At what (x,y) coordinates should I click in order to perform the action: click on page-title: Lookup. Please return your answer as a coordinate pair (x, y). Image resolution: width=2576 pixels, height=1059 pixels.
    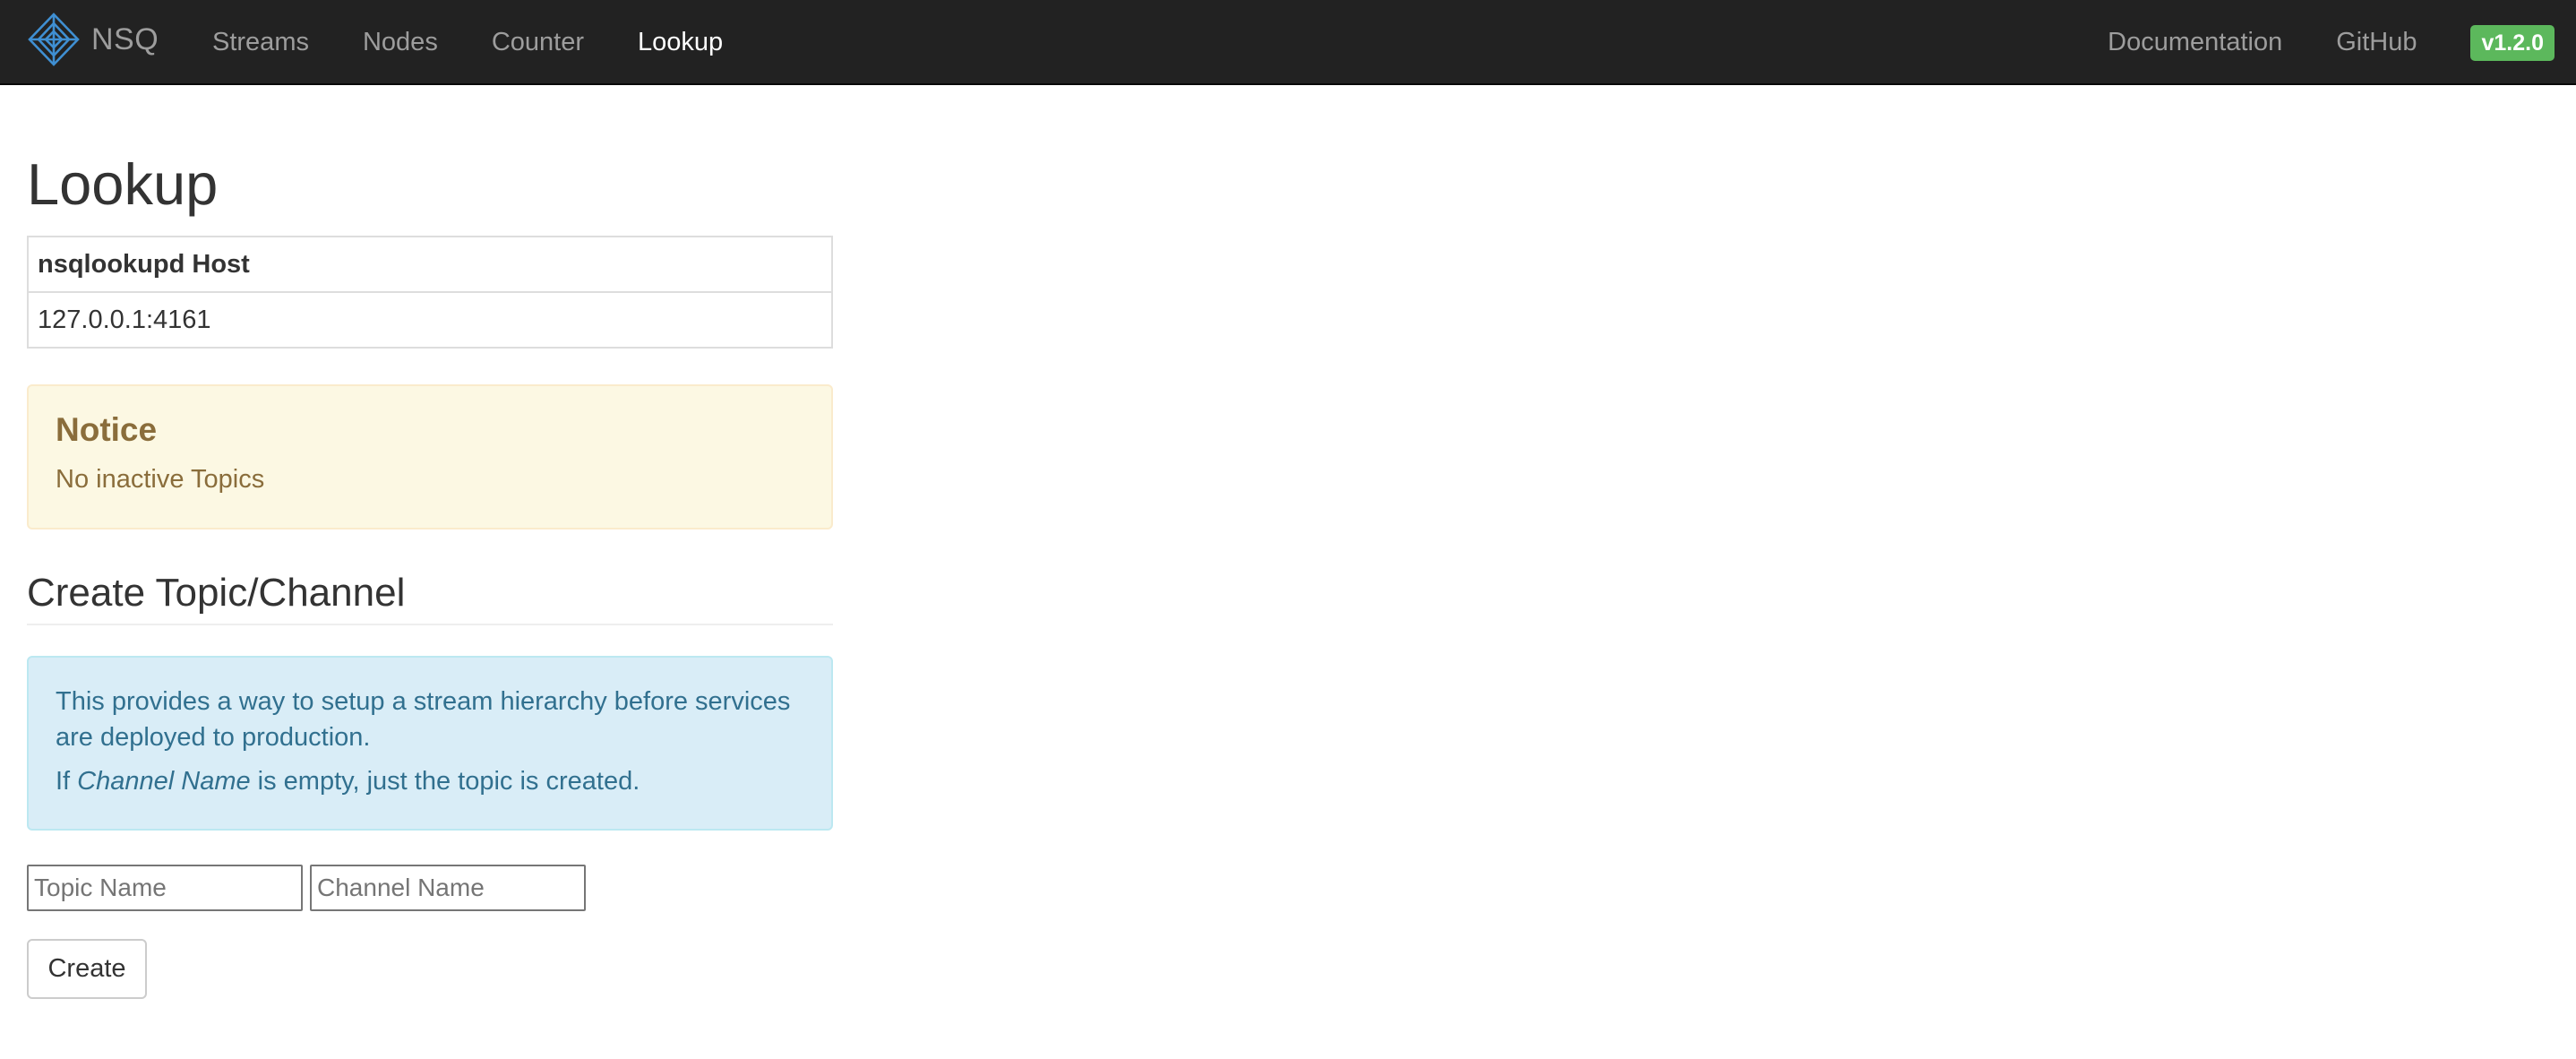
    Looking at the image, I should click on (123, 184).